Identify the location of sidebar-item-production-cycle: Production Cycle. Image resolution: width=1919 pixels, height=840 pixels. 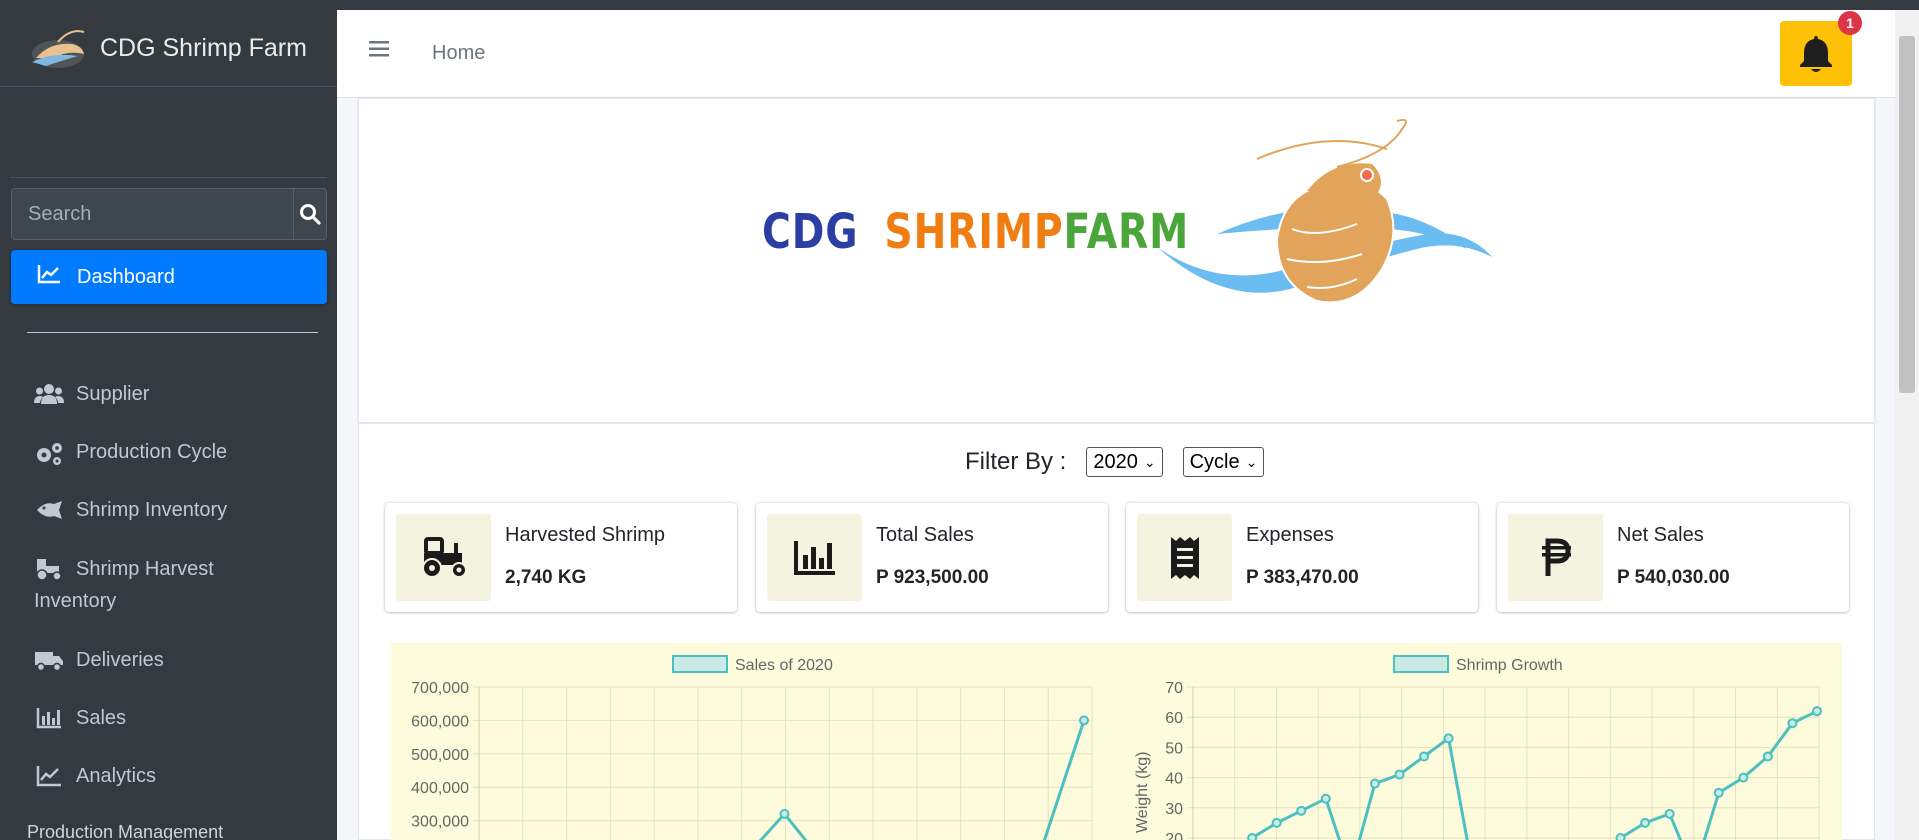
(130, 454).